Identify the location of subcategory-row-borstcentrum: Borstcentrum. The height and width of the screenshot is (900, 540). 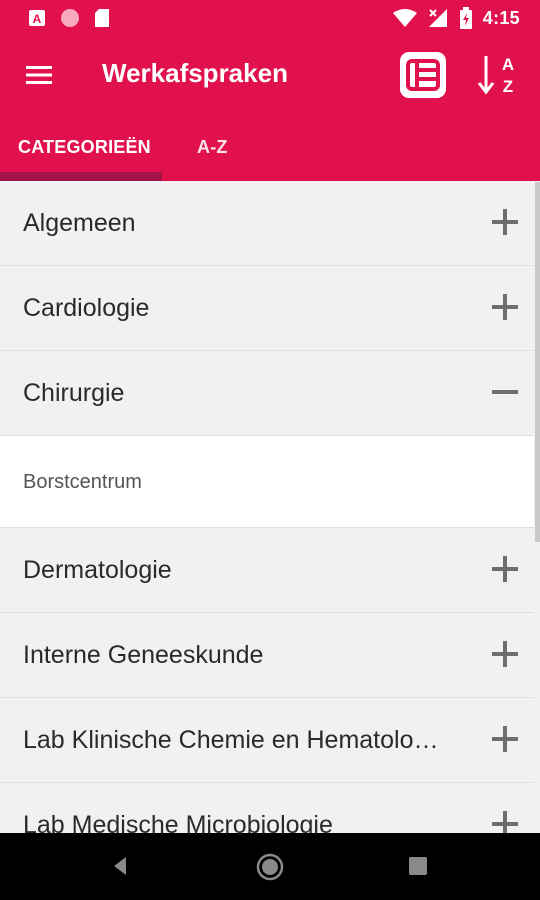
(267, 482).